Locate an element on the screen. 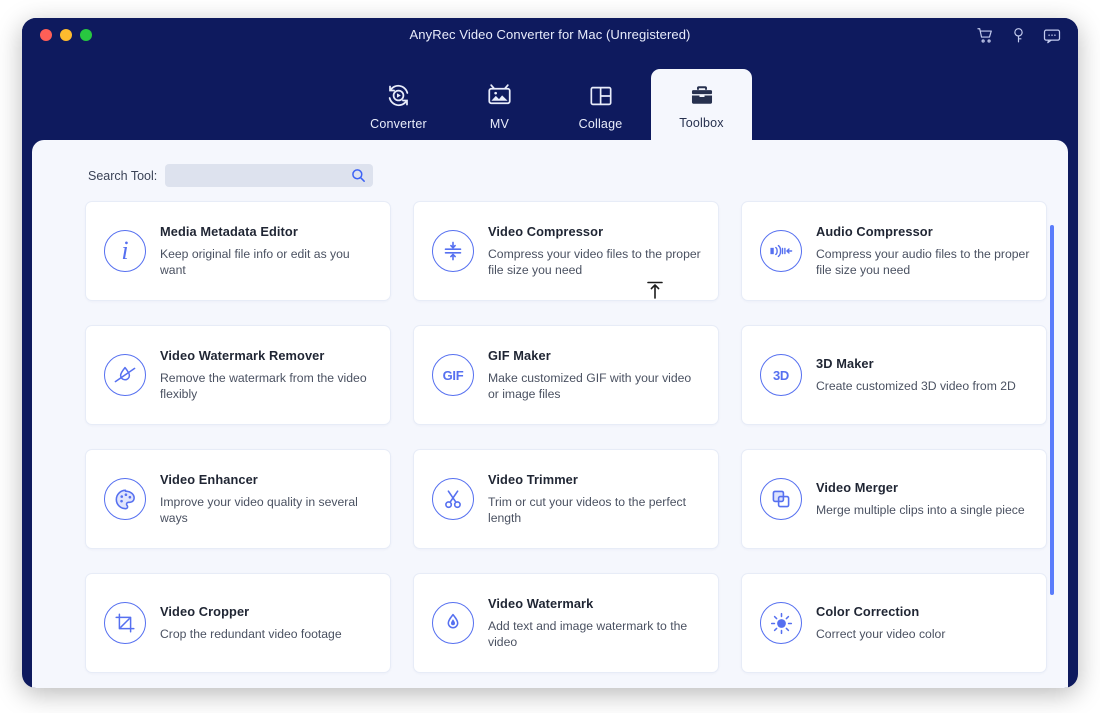  watermark-remove-icon is located at coordinates (125, 375).